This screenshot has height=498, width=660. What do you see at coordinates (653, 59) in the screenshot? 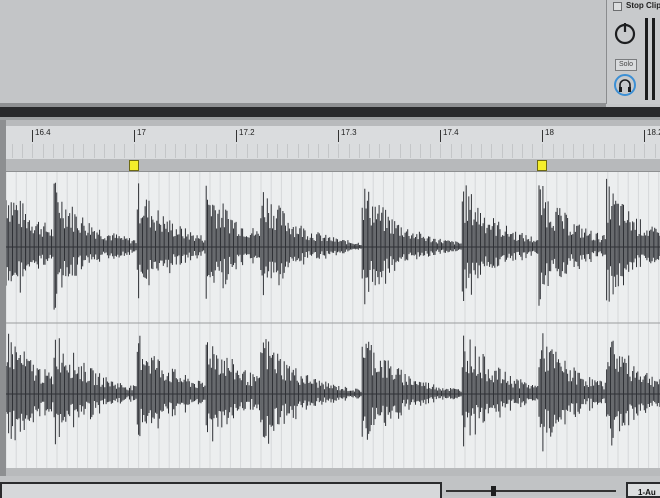
I see `level-meter-right` at bounding box center [653, 59].